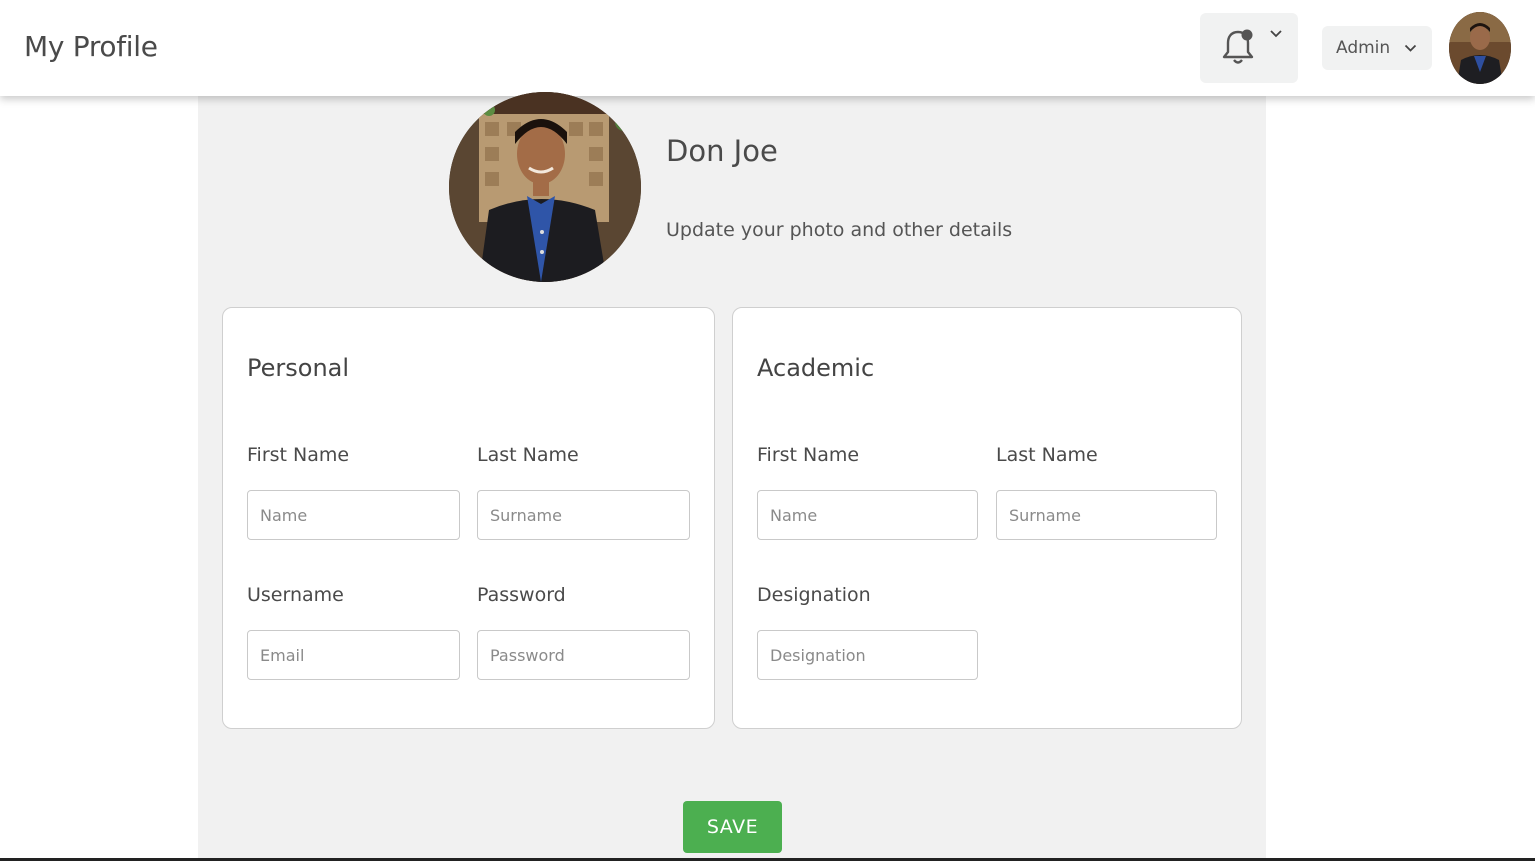  What do you see at coordinates (521, 595) in the screenshot?
I see `password-label: Password` at bounding box center [521, 595].